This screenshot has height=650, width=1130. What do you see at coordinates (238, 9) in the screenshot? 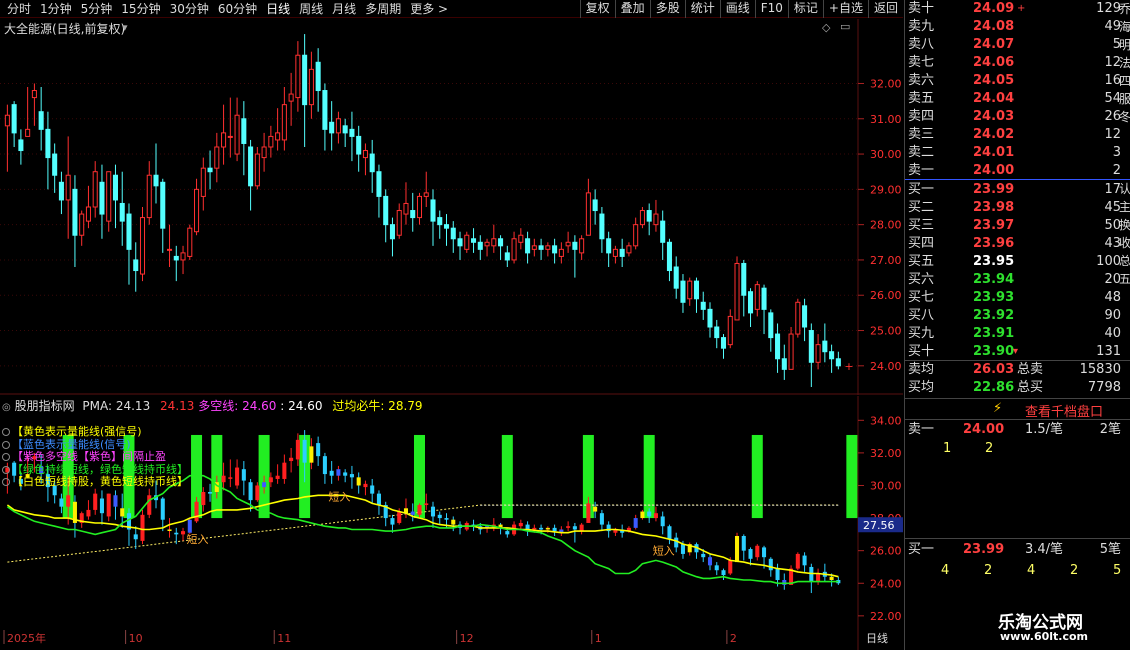
I see `period-tab: 60分钟` at bounding box center [238, 9].